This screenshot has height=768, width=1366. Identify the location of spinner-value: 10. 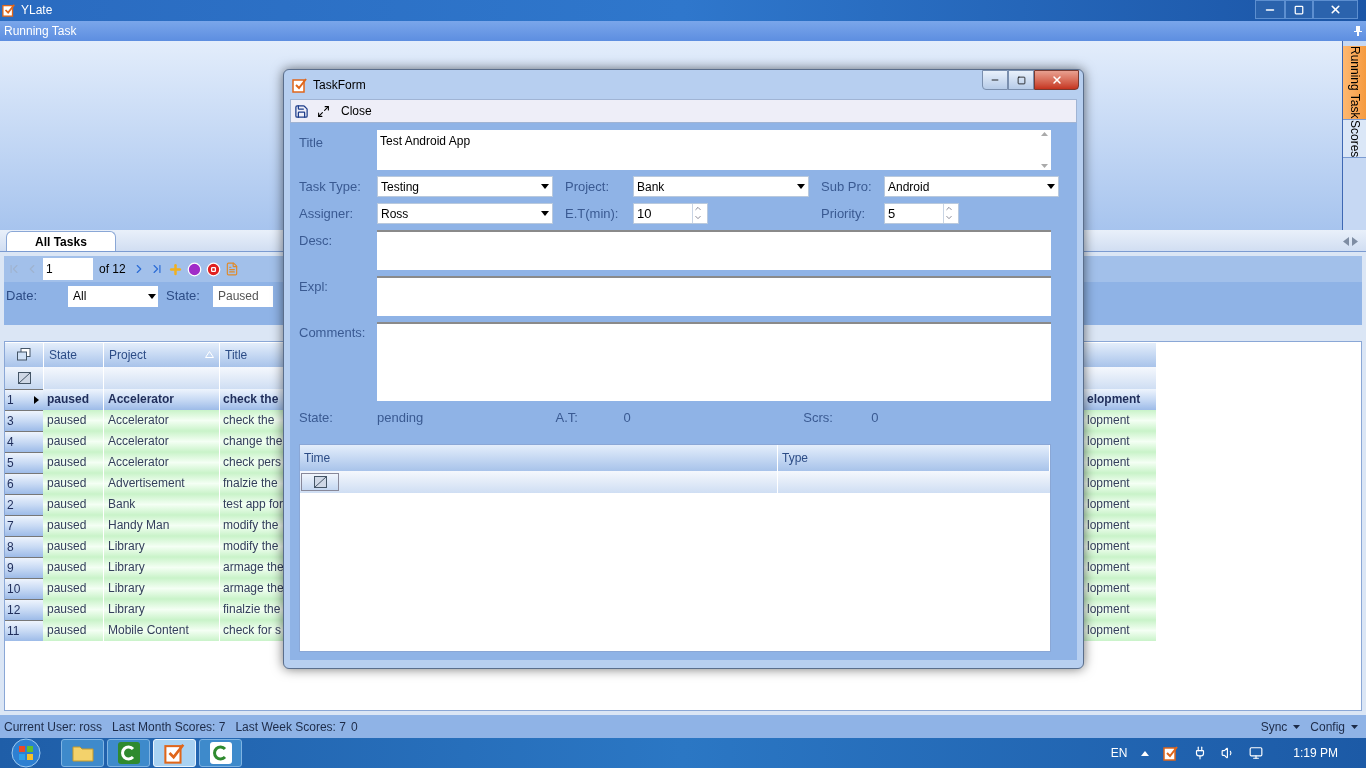
(644, 213).